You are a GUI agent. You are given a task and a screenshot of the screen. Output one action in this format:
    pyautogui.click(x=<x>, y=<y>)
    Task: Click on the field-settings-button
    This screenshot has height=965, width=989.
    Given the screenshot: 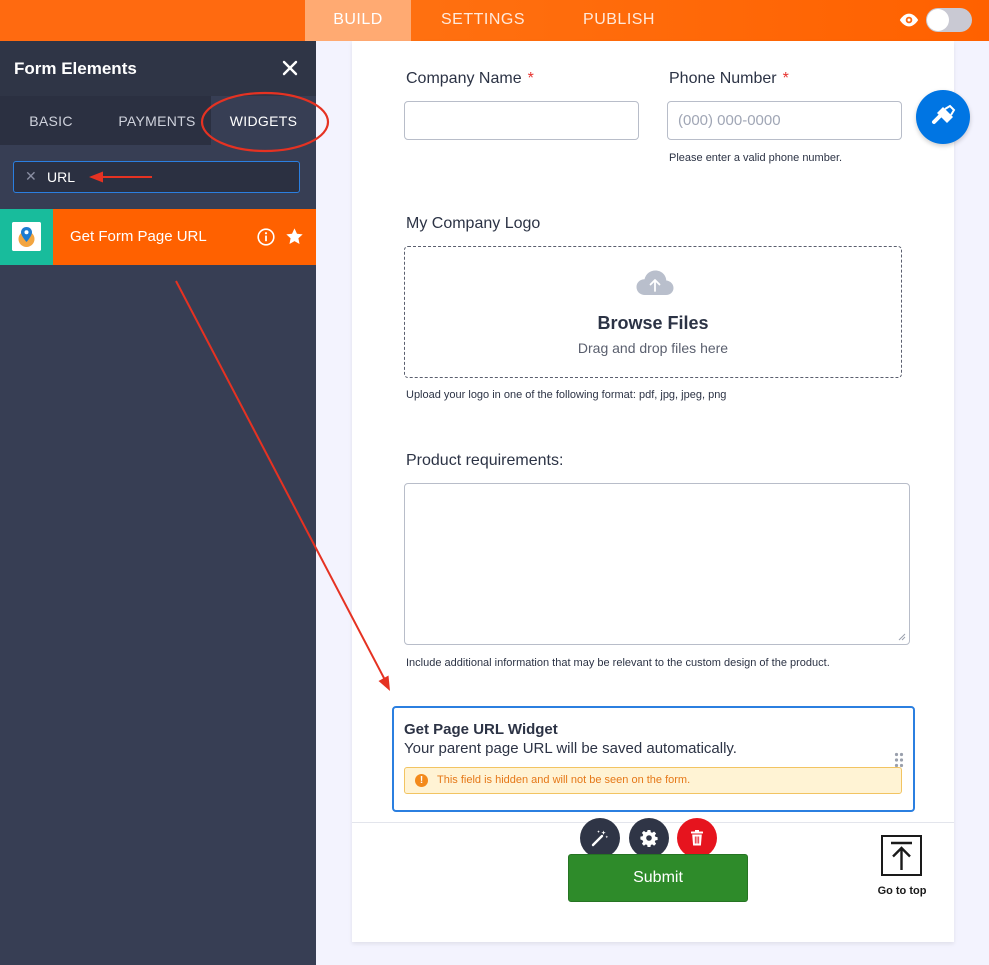 What is the action you would take?
    pyautogui.click(x=649, y=838)
    